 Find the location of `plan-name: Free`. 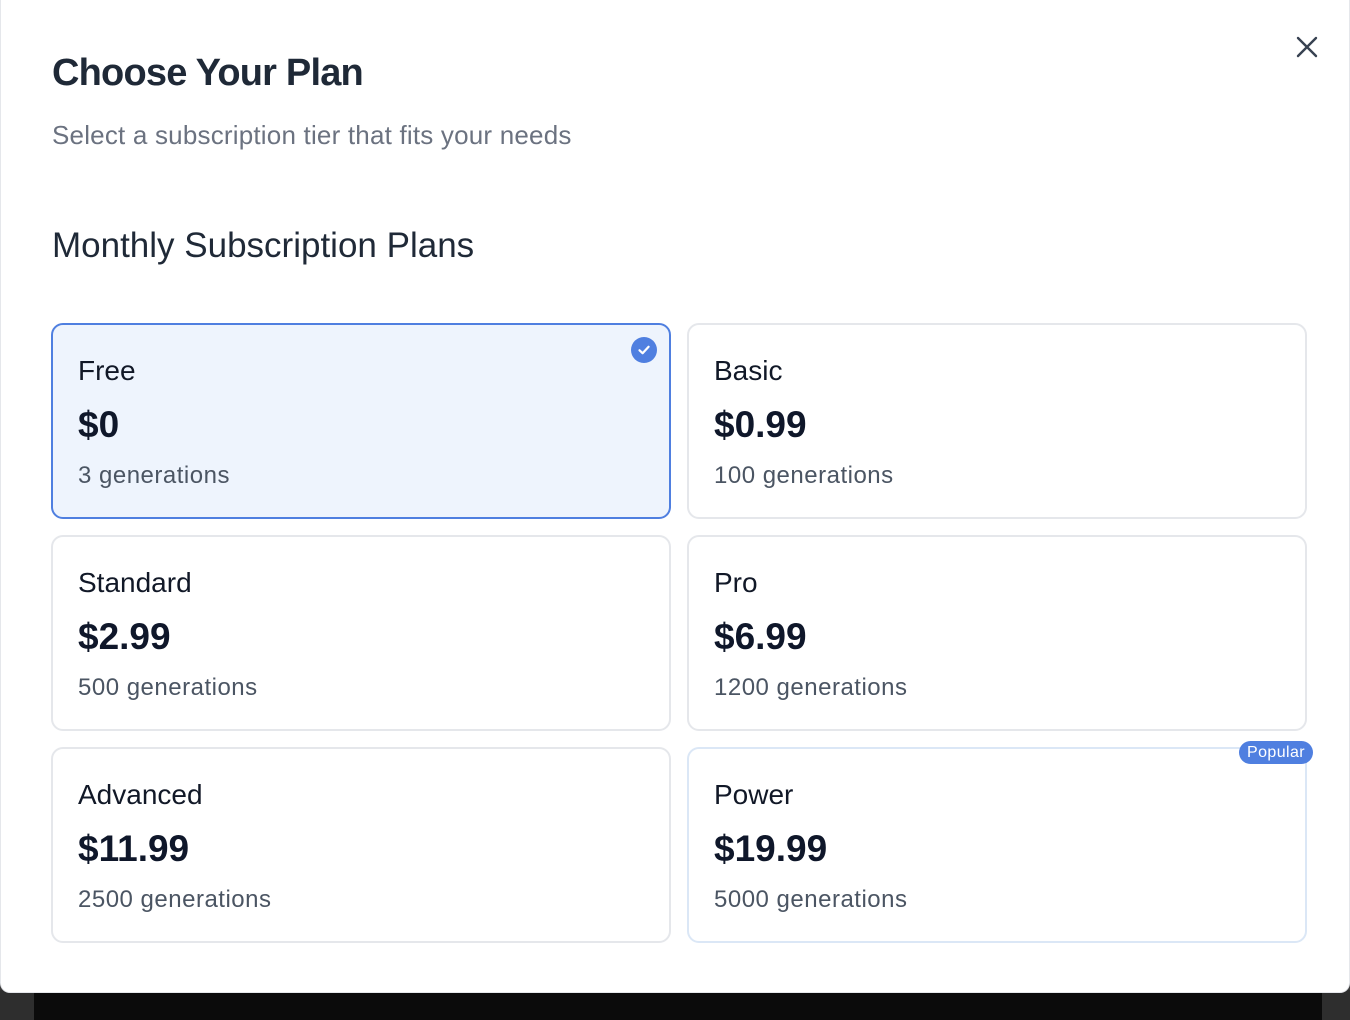

plan-name: Free is located at coordinates (107, 370).